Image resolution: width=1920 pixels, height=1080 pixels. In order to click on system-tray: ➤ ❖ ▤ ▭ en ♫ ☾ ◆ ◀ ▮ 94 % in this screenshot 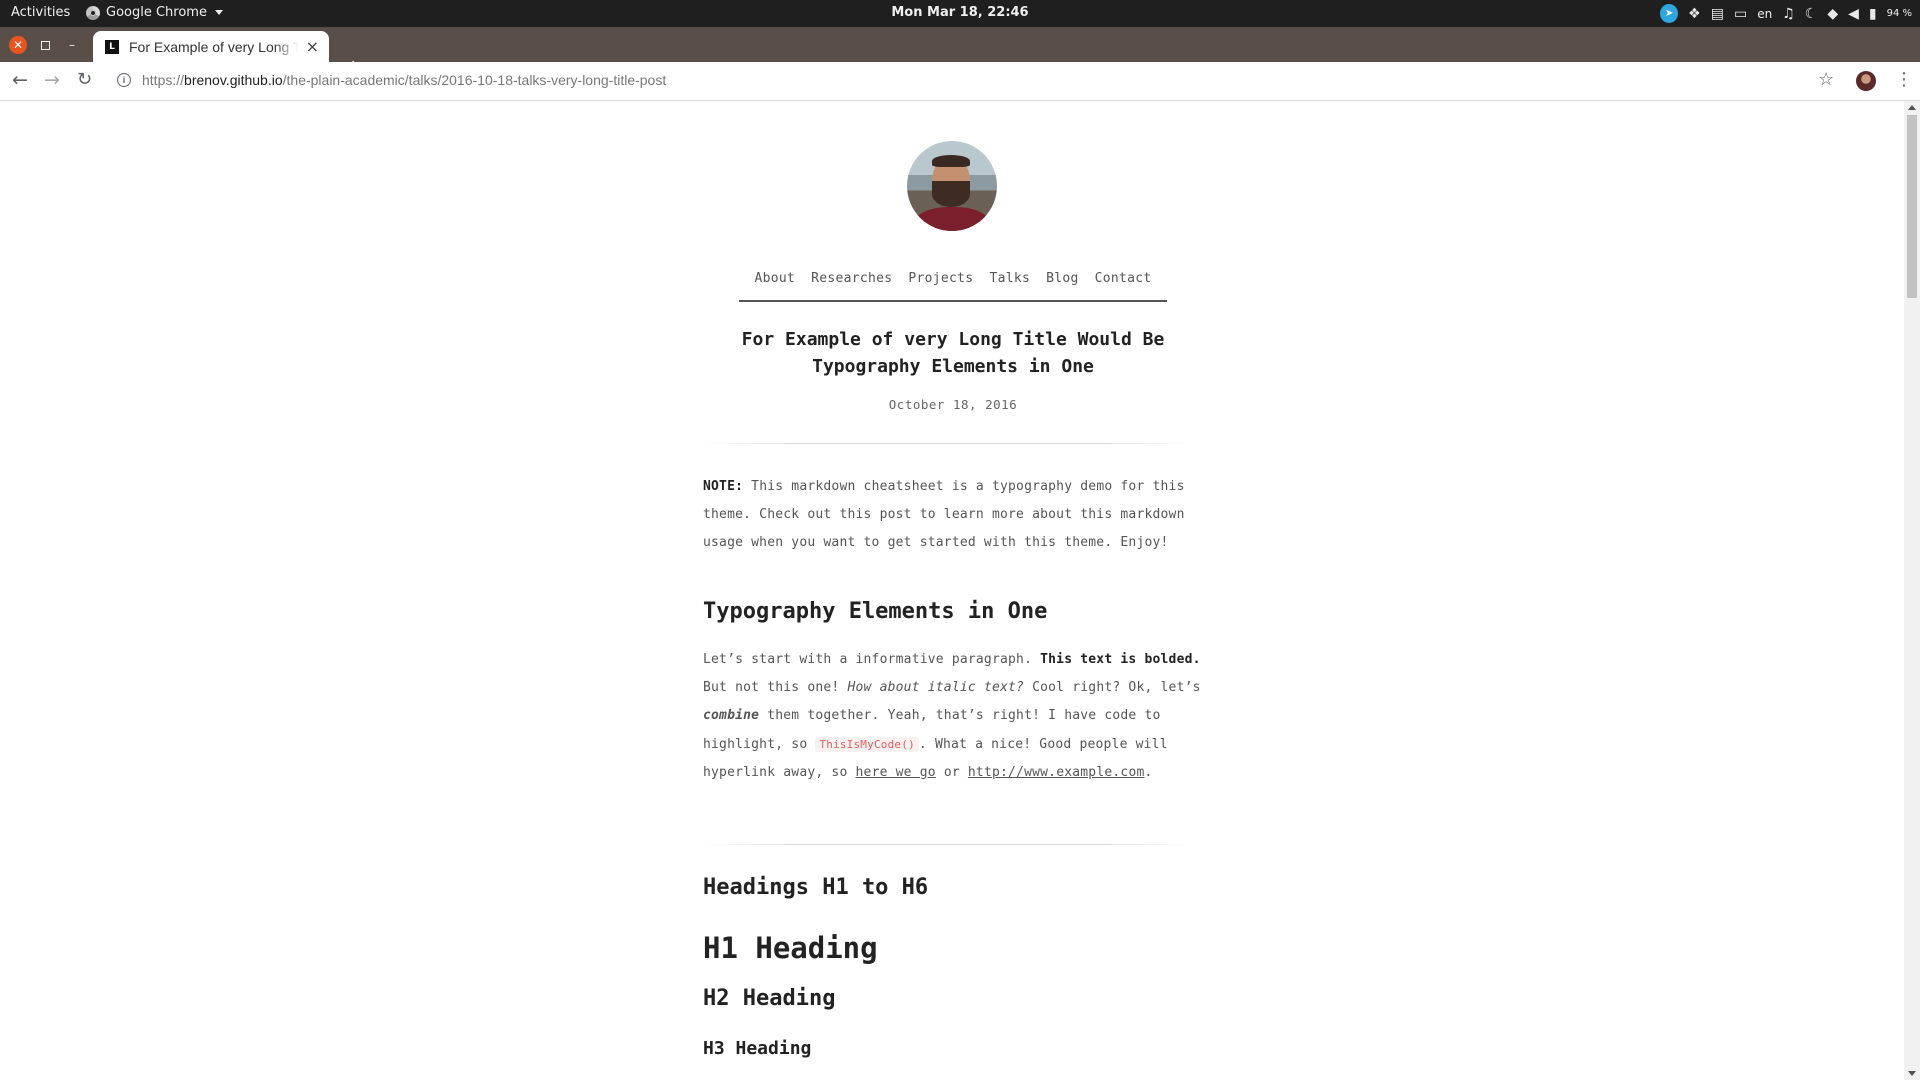, I will do `click(1786, 13)`.